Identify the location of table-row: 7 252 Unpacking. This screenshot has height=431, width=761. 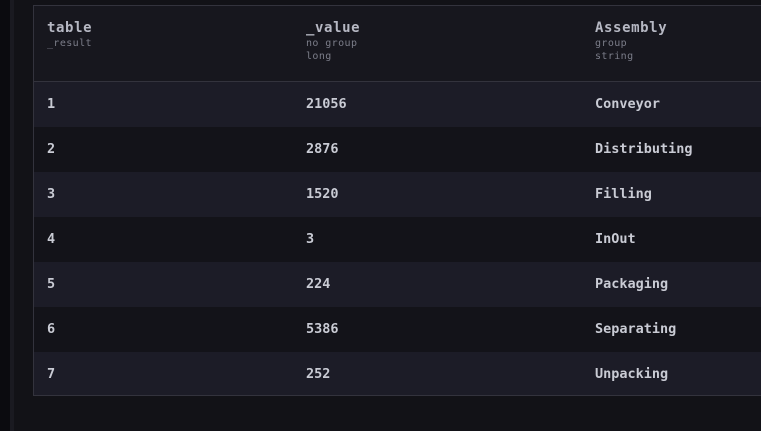
(397, 373).